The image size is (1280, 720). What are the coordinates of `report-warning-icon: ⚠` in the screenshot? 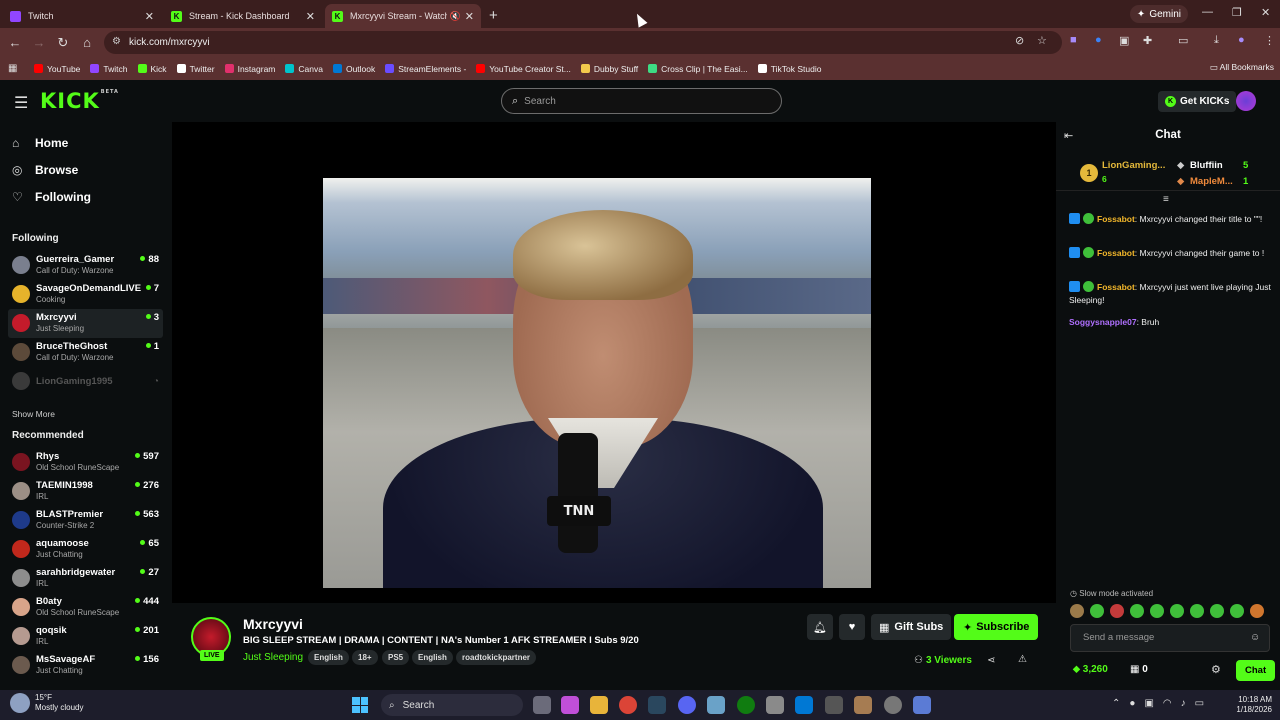 It's located at (1022, 659).